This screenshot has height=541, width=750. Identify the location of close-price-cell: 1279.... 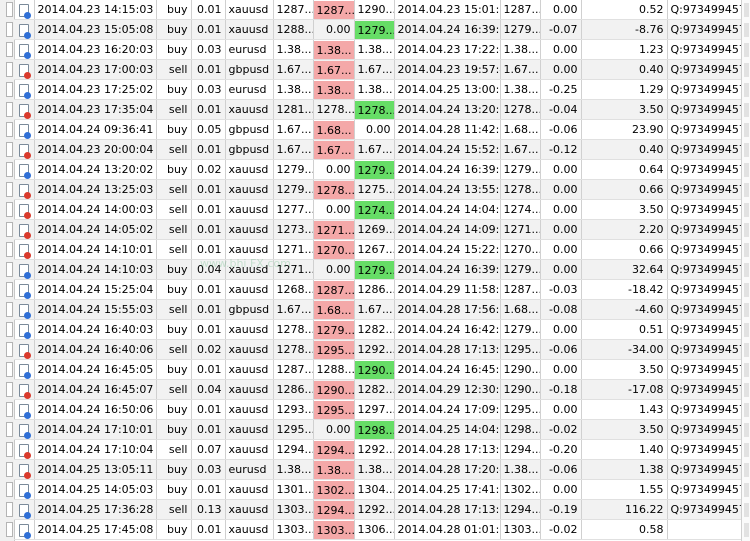
(520, 29).